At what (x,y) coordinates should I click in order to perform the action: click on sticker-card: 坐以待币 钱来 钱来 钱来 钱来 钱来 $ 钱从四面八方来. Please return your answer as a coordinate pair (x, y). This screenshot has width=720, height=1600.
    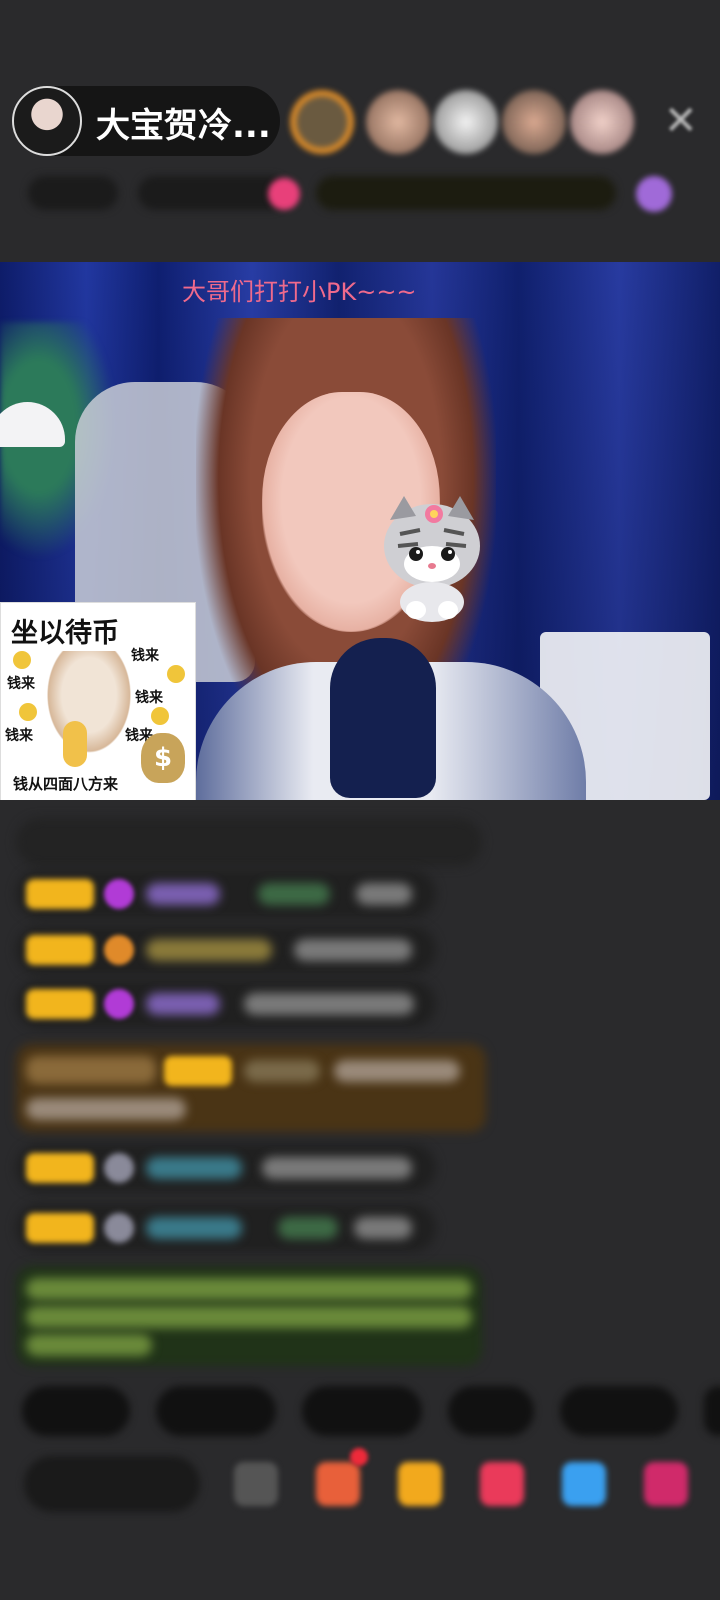
    Looking at the image, I should click on (98, 701).